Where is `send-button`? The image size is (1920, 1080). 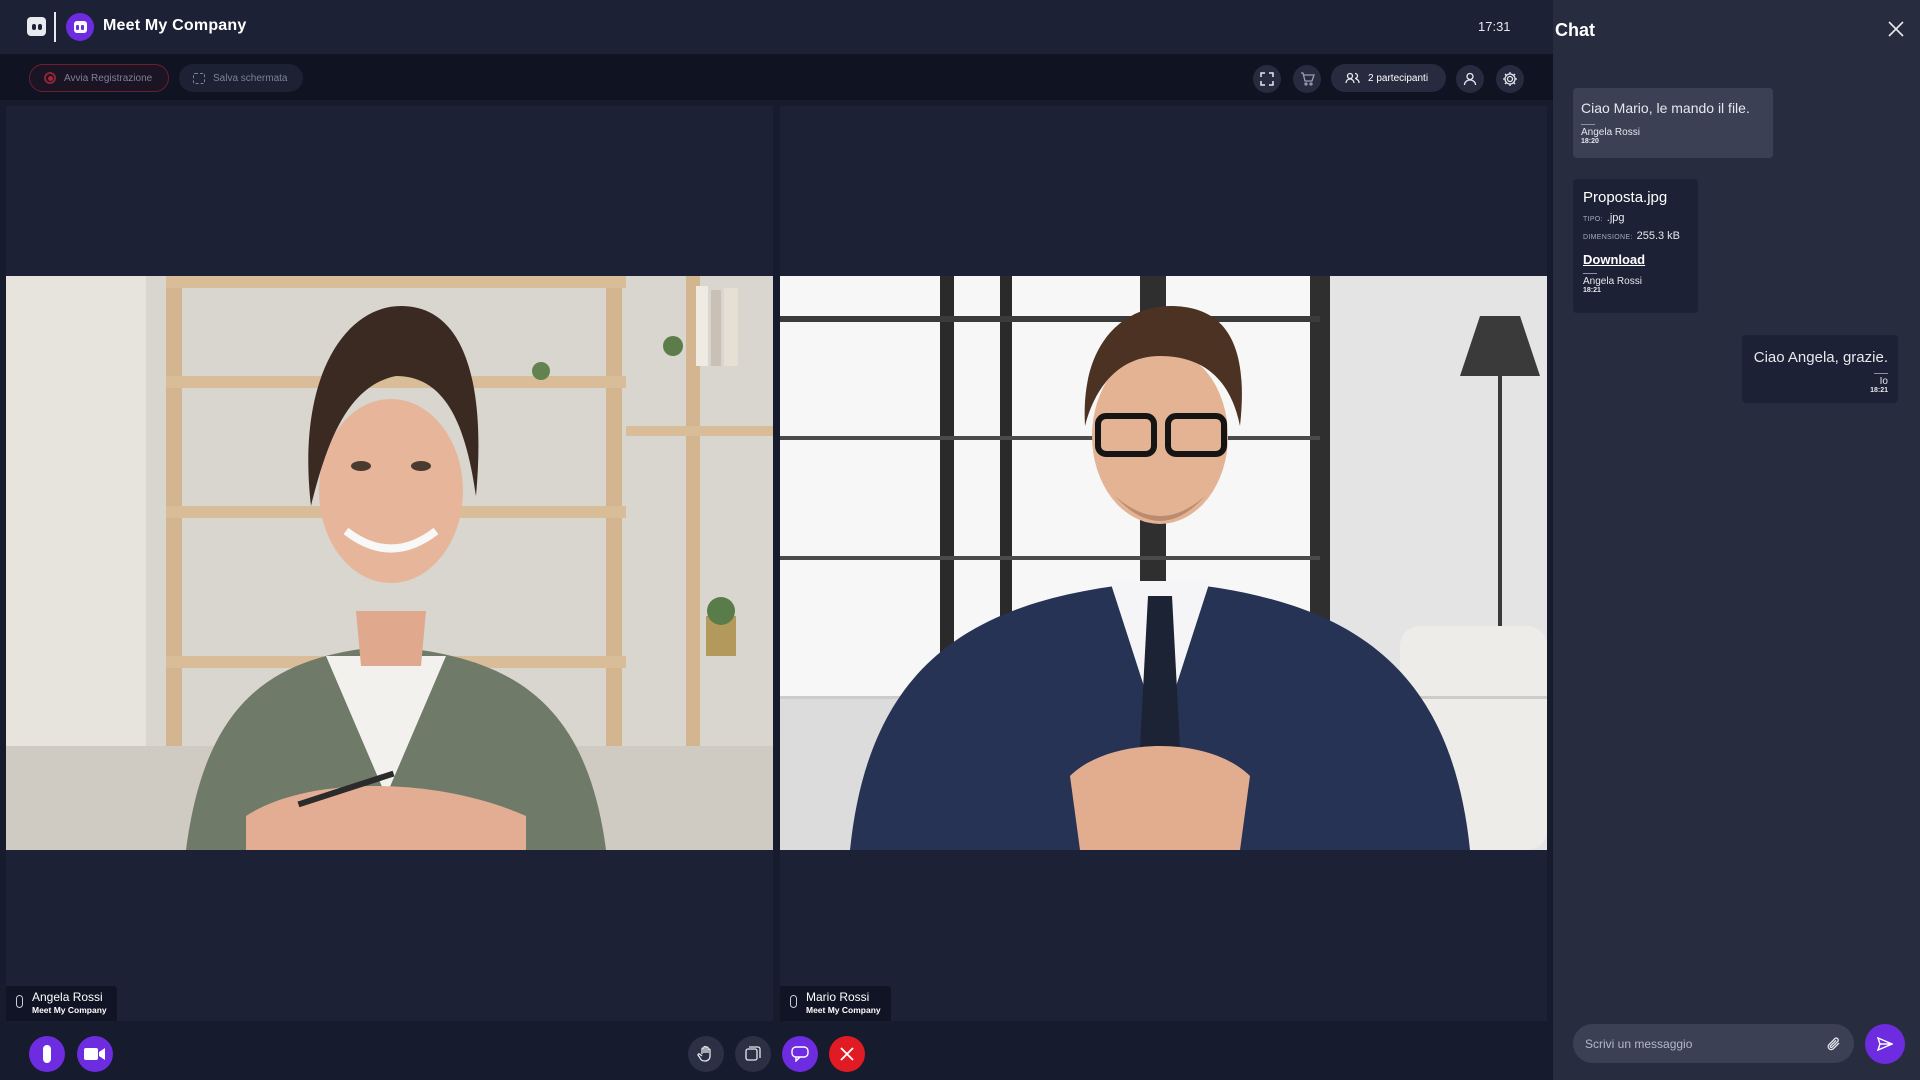
send-button is located at coordinates (1885, 1044).